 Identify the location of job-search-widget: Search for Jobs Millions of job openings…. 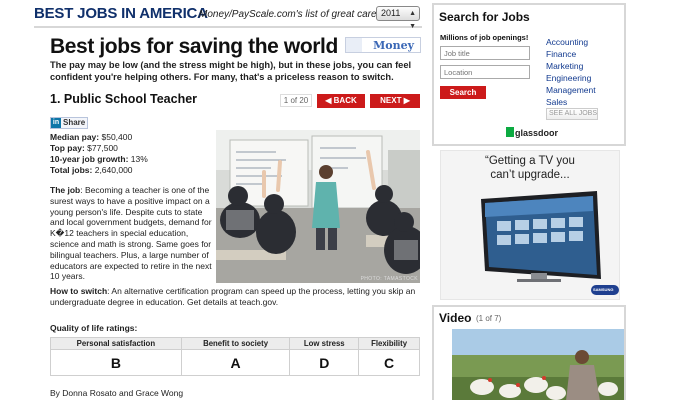
(529, 74).